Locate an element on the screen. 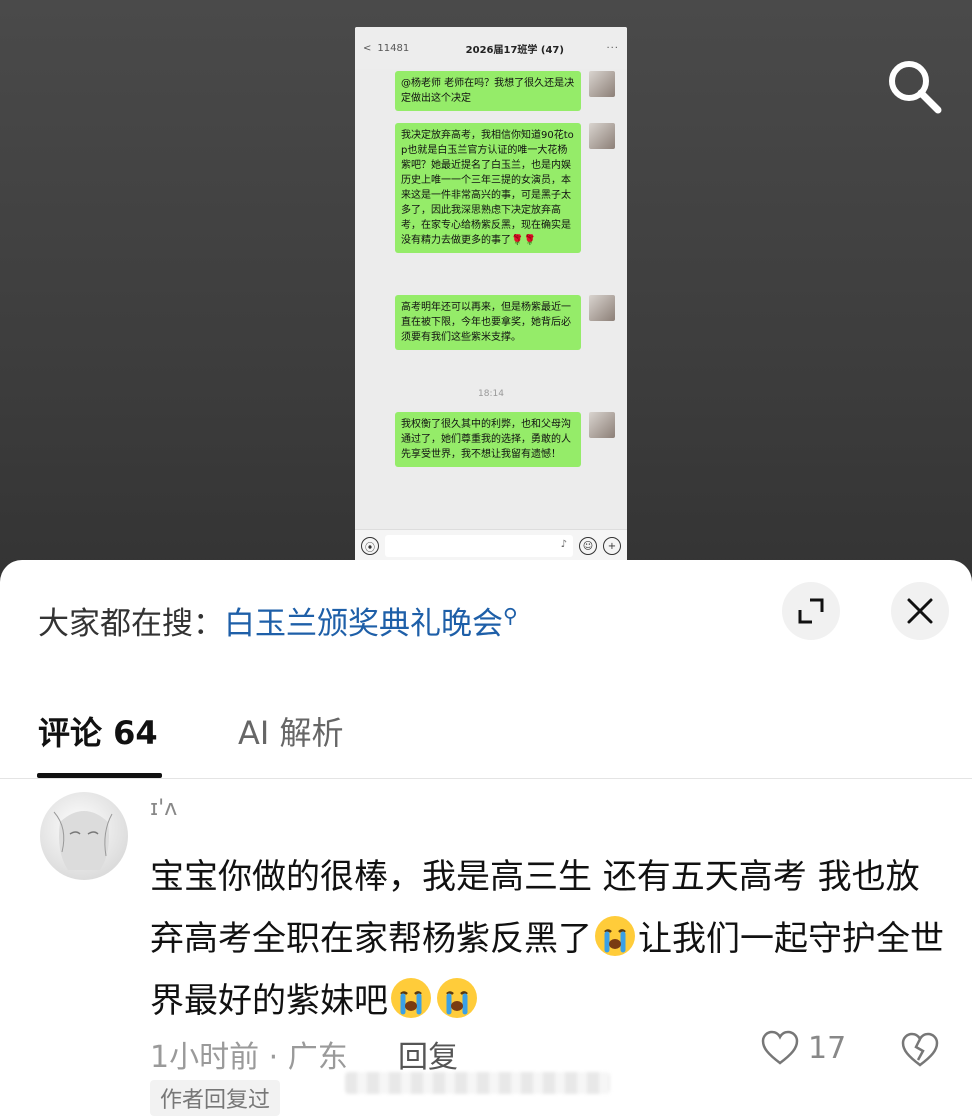 The width and height of the screenshot is (972, 1120). tab-comments-label: 评论 is located at coordinates (70, 733).